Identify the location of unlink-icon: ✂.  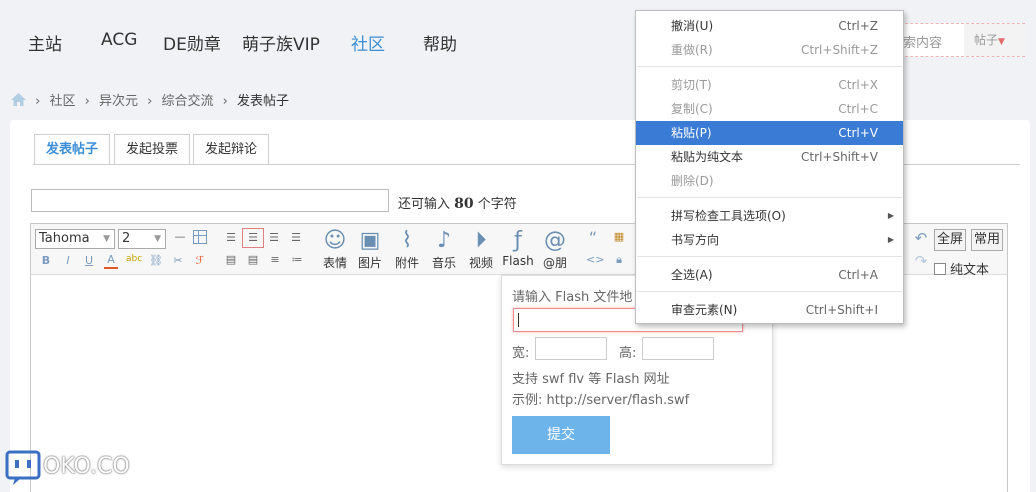
(178, 261).